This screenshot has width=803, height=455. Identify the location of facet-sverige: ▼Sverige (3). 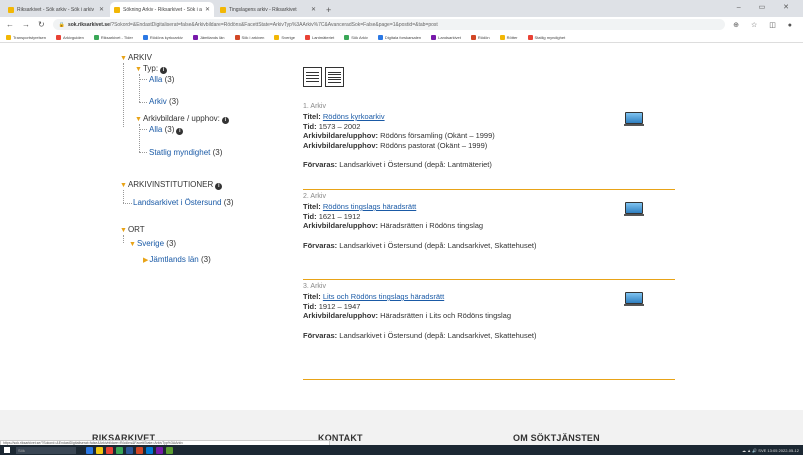
(152, 243).